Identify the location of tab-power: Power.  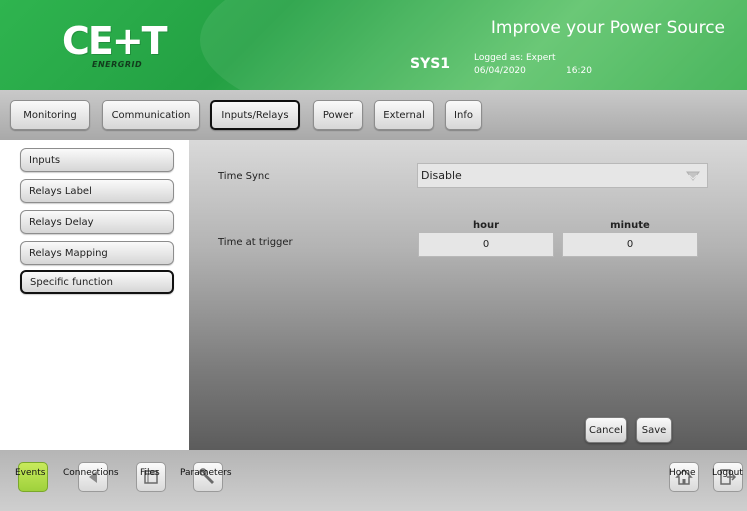
(338, 115).